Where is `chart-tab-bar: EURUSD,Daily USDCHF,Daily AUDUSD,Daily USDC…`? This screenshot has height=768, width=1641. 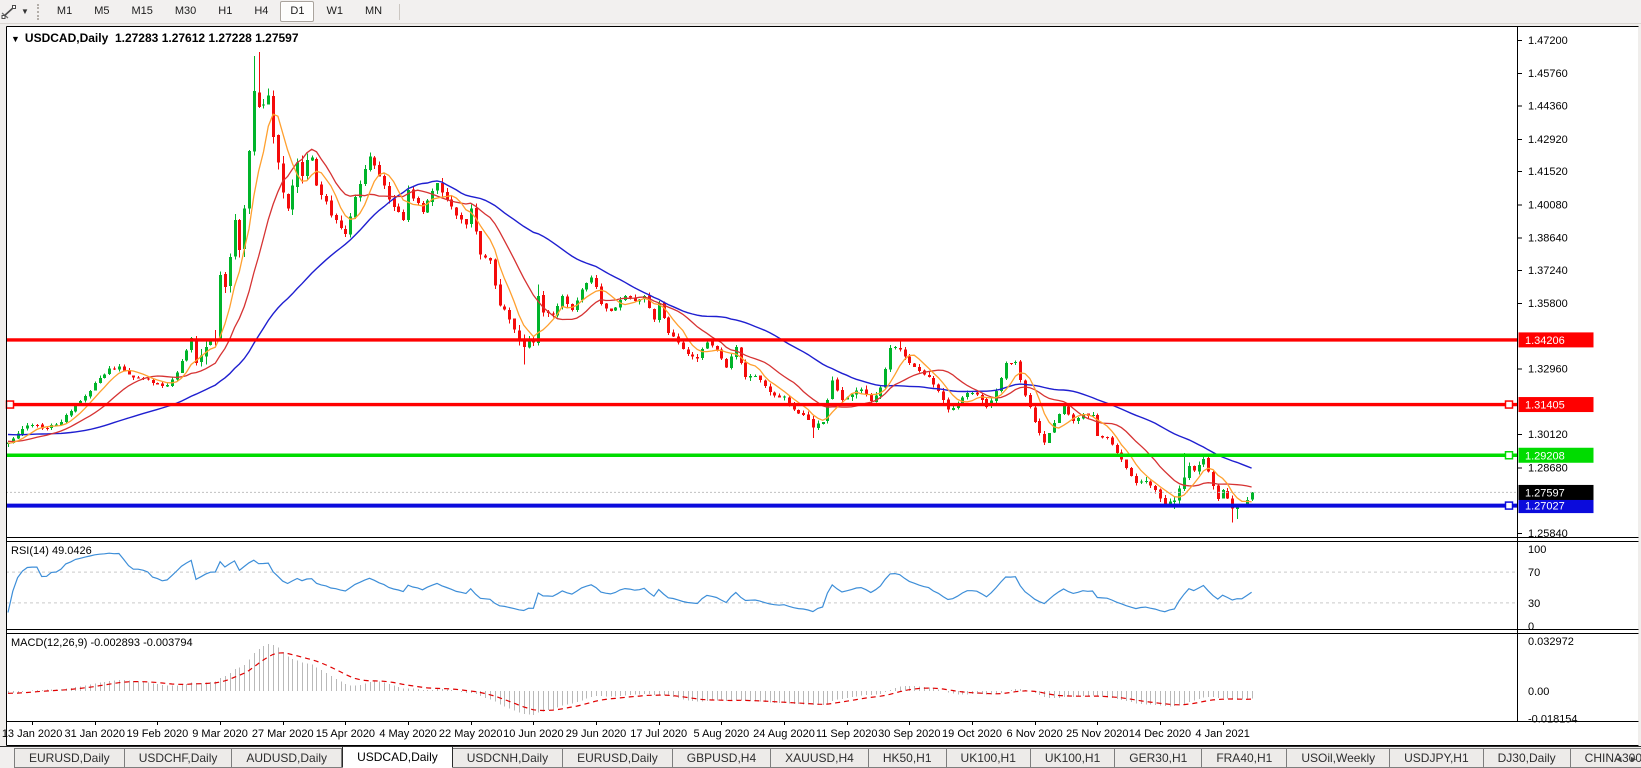 chart-tab-bar: EURUSD,Daily USDCHF,Daily AUDUSD,Daily USDC… is located at coordinates (820, 757).